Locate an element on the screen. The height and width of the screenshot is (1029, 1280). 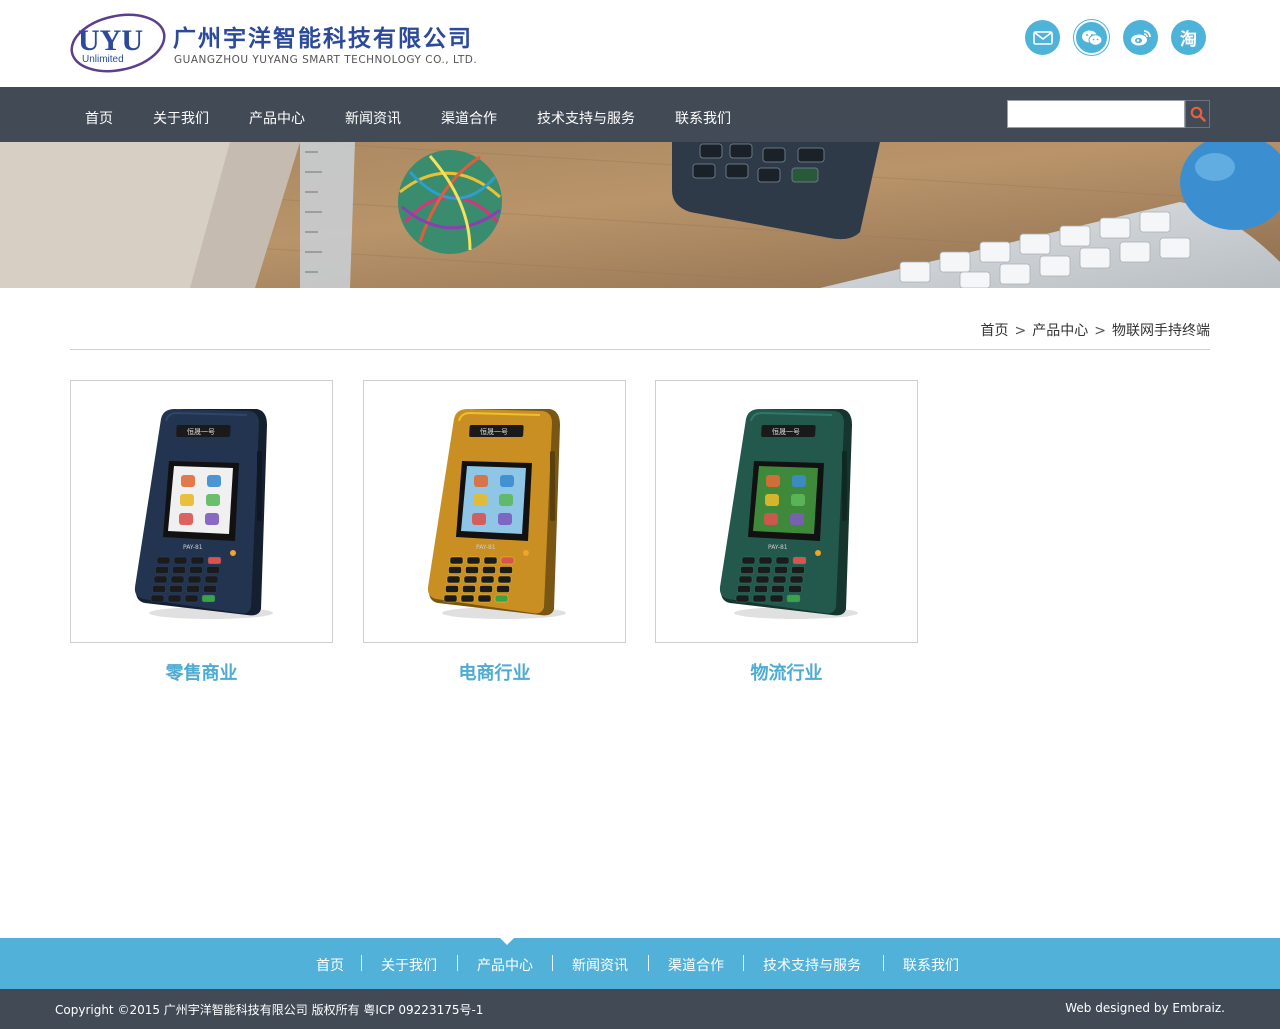
taobao-icon: 淘 is located at coordinates (1188, 37).